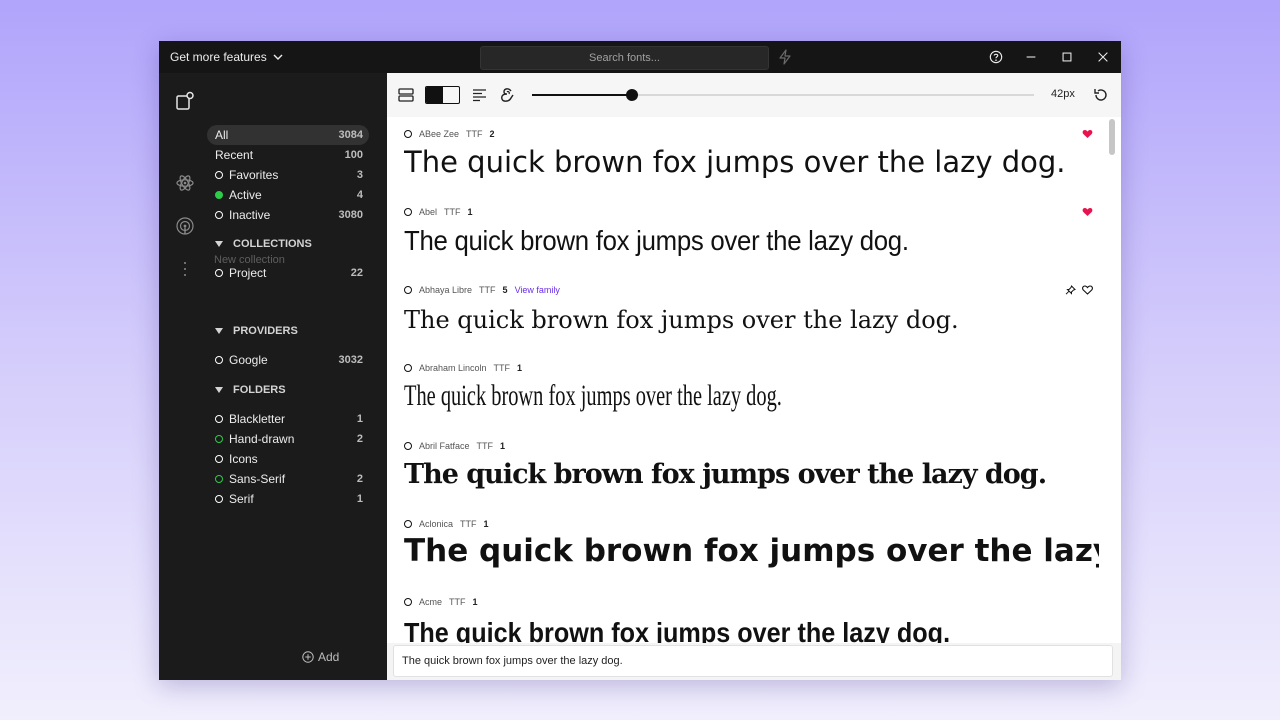 This screenshot has width=1280, height=720. What do you see at coordinates (507, 95) in the screenshot?
I see `glyph-icon` at bounding box center [507, 95].